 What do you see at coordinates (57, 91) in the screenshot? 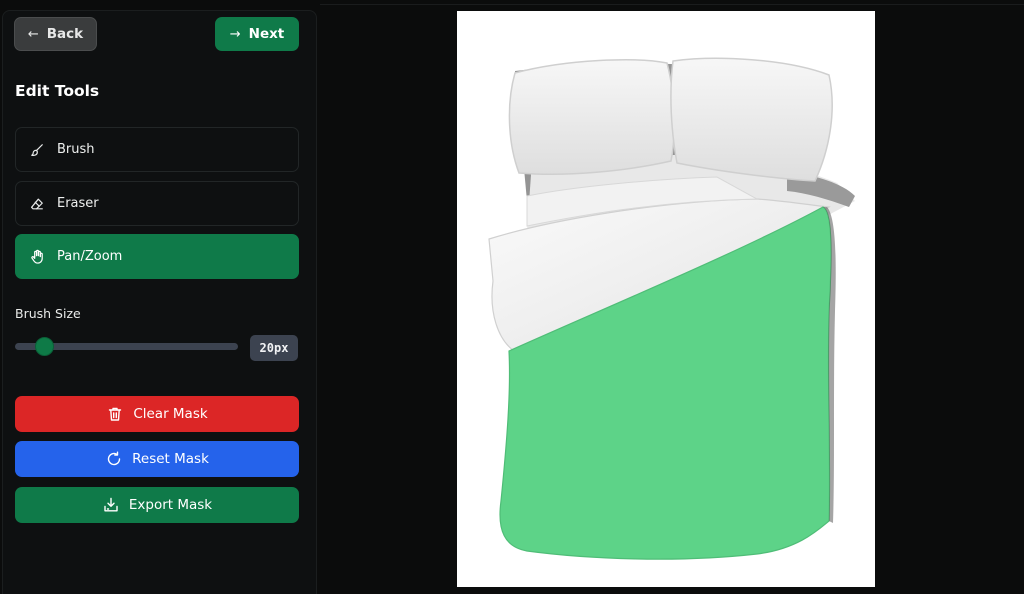
I see `edit-tools-title: Edit Tools` at bounding box center [57, 91].